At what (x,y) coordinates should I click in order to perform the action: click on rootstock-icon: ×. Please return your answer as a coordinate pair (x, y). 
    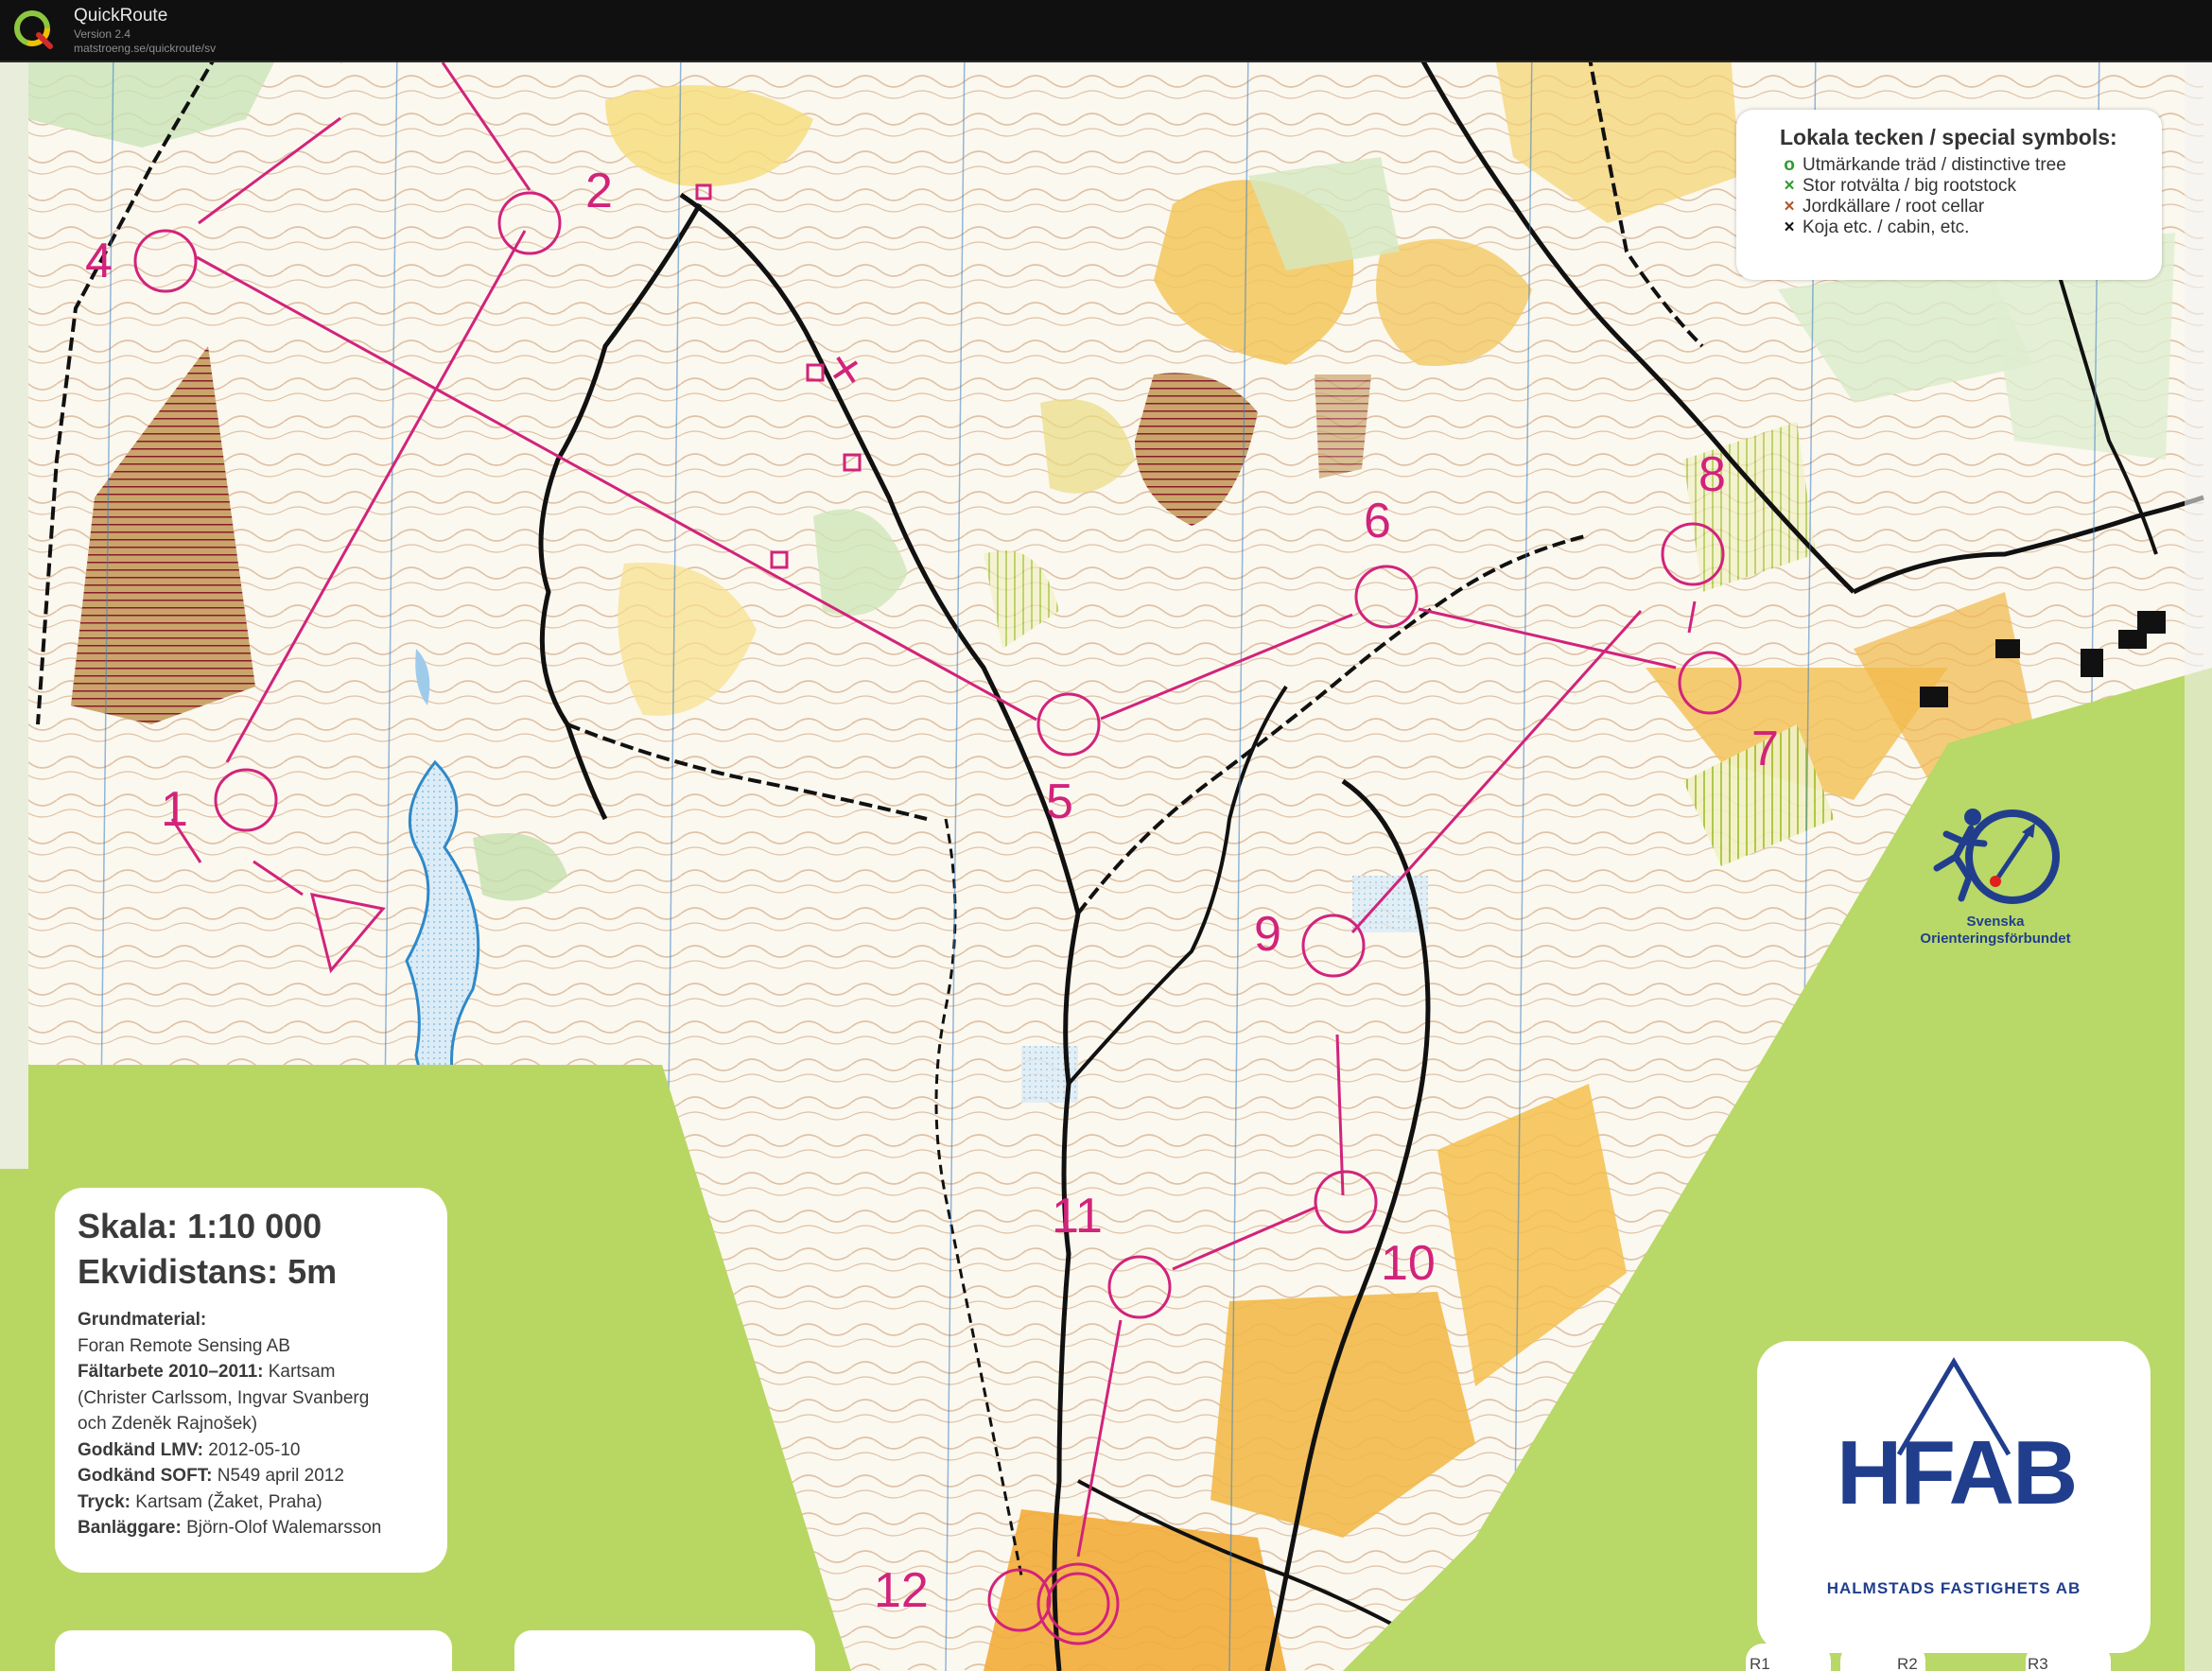
    Looking at the image, I should click on (1789, 186).